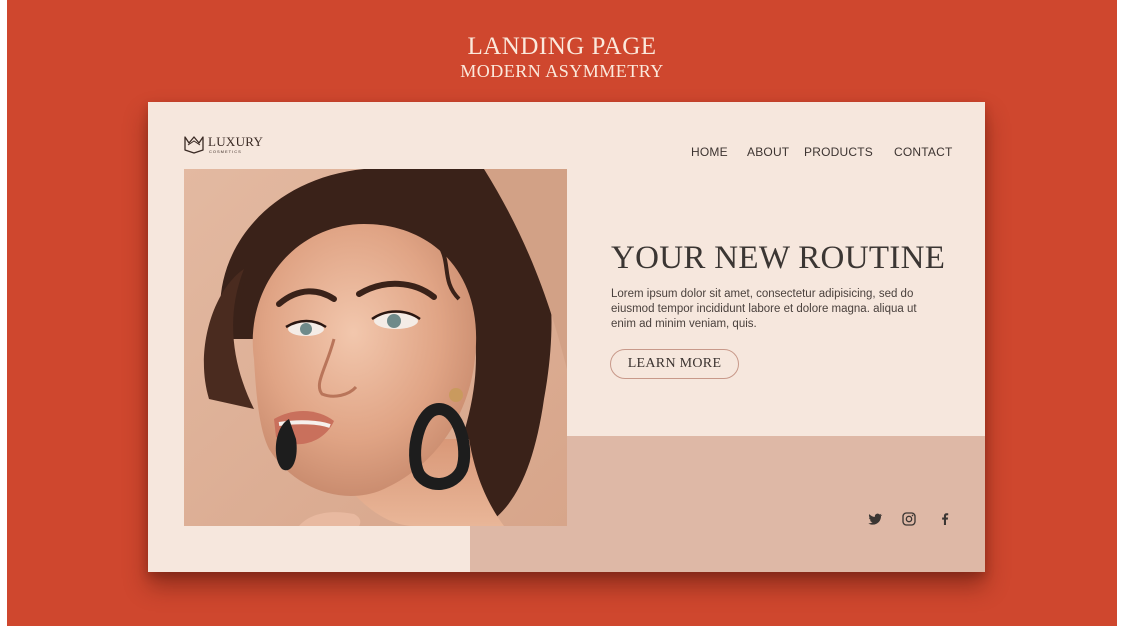 Image resolution: width=1121 pixels, height=630 pixels. What do you see at coordinates (674, 364) in the screenshot?
I see `learn-more-button: LEARN MORE` at bounding box center [674, 364].